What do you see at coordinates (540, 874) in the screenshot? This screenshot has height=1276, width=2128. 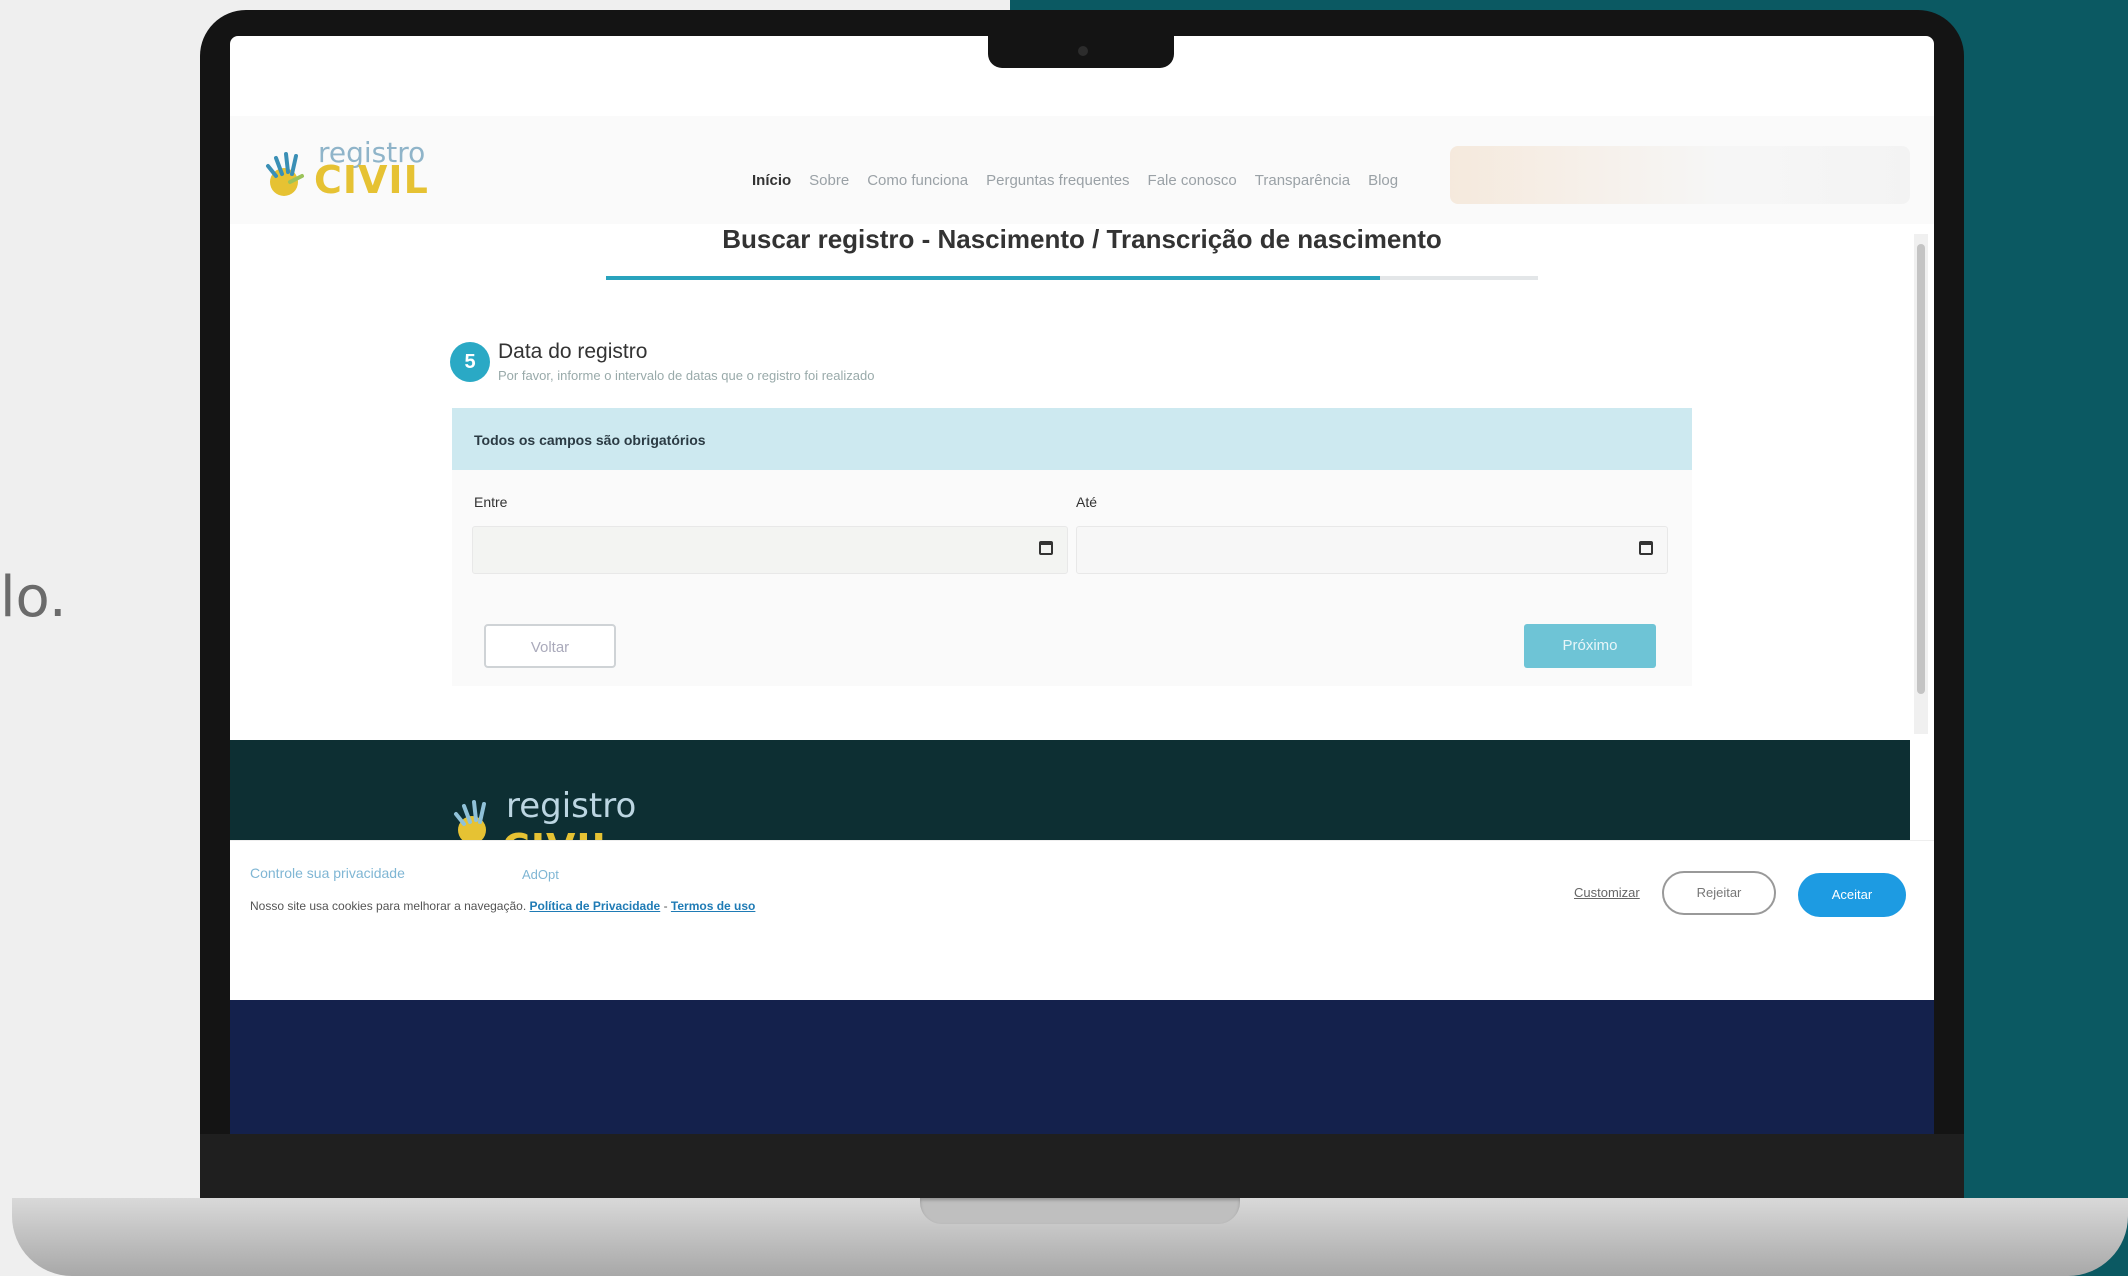 I see `adopt-link: AdOpt` at bounding box center [540, 874].